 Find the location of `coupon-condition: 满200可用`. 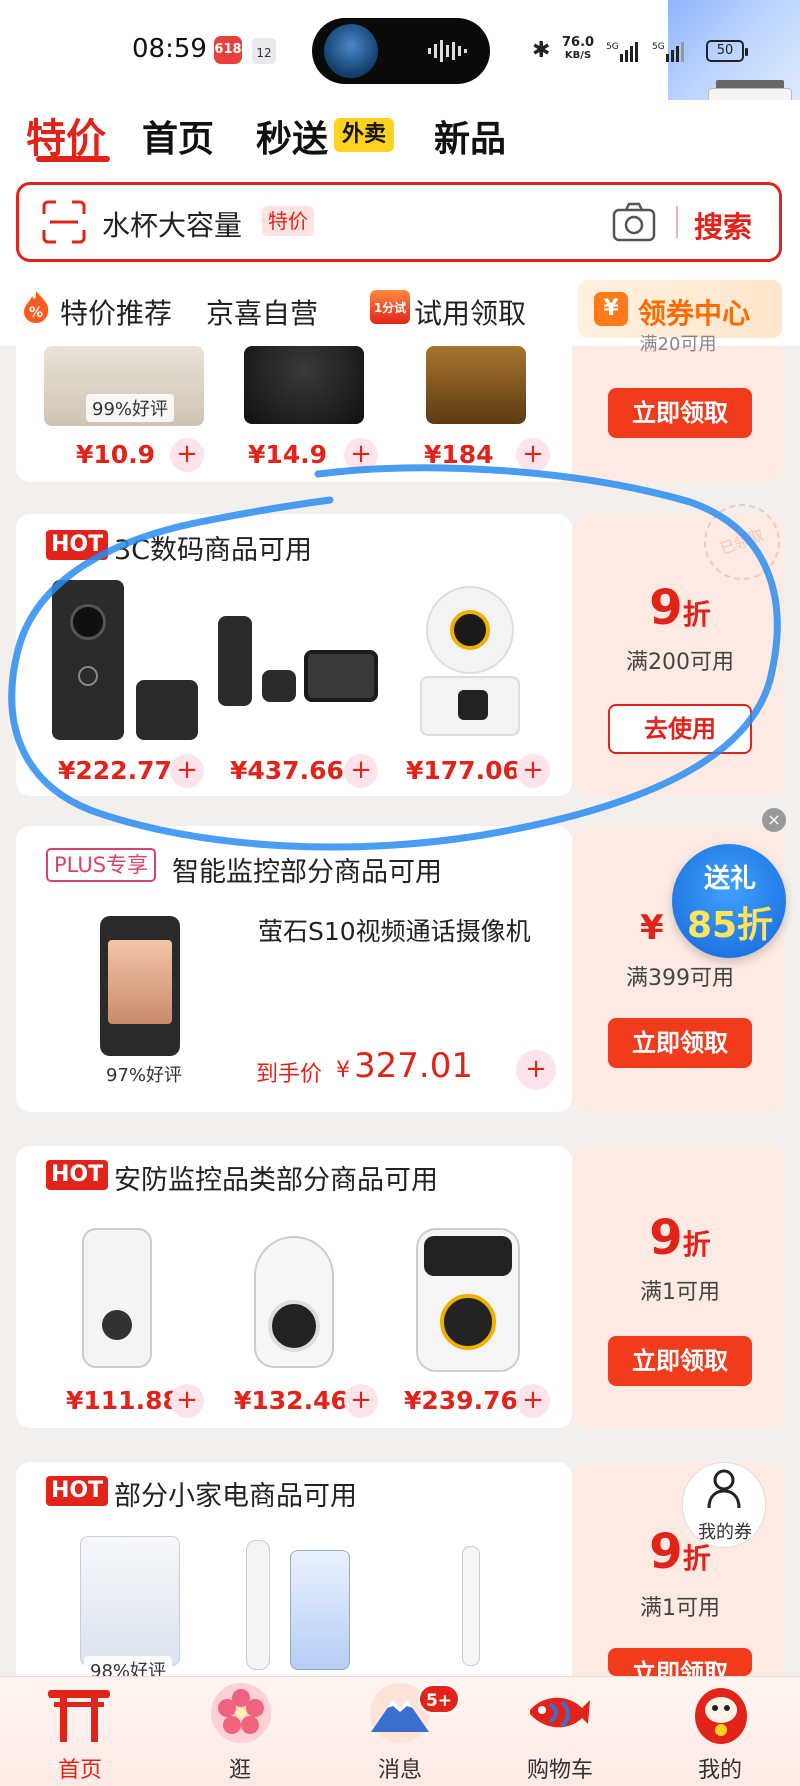

coupon-condition: 满200可用 is located at coordinates (680, 662).